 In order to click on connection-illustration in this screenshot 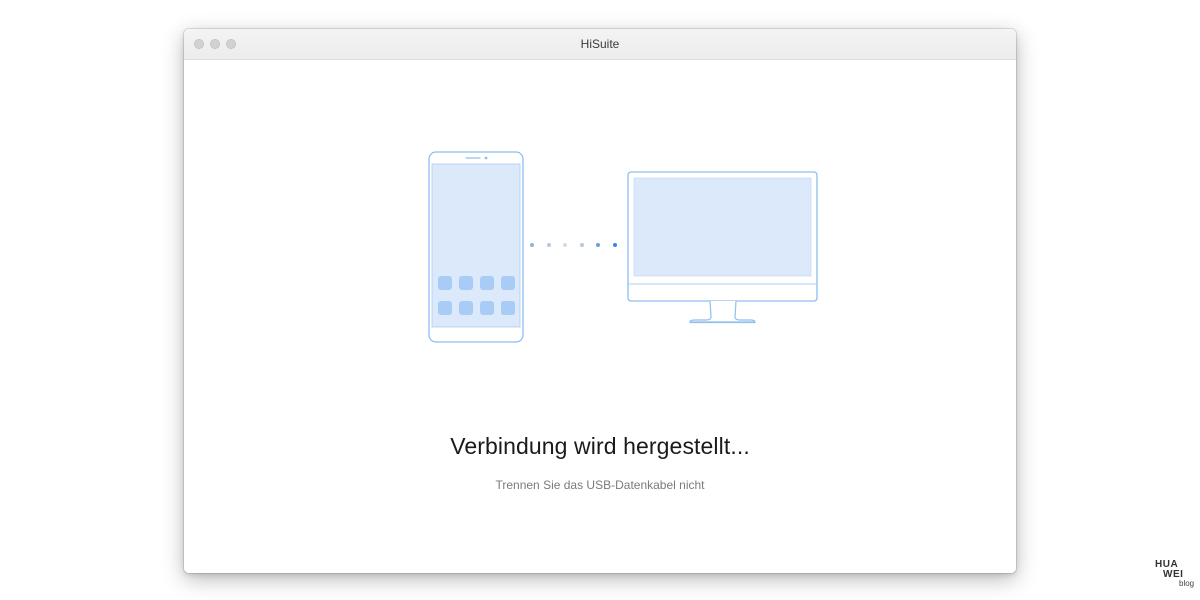, I will do `click(623, 247)`.